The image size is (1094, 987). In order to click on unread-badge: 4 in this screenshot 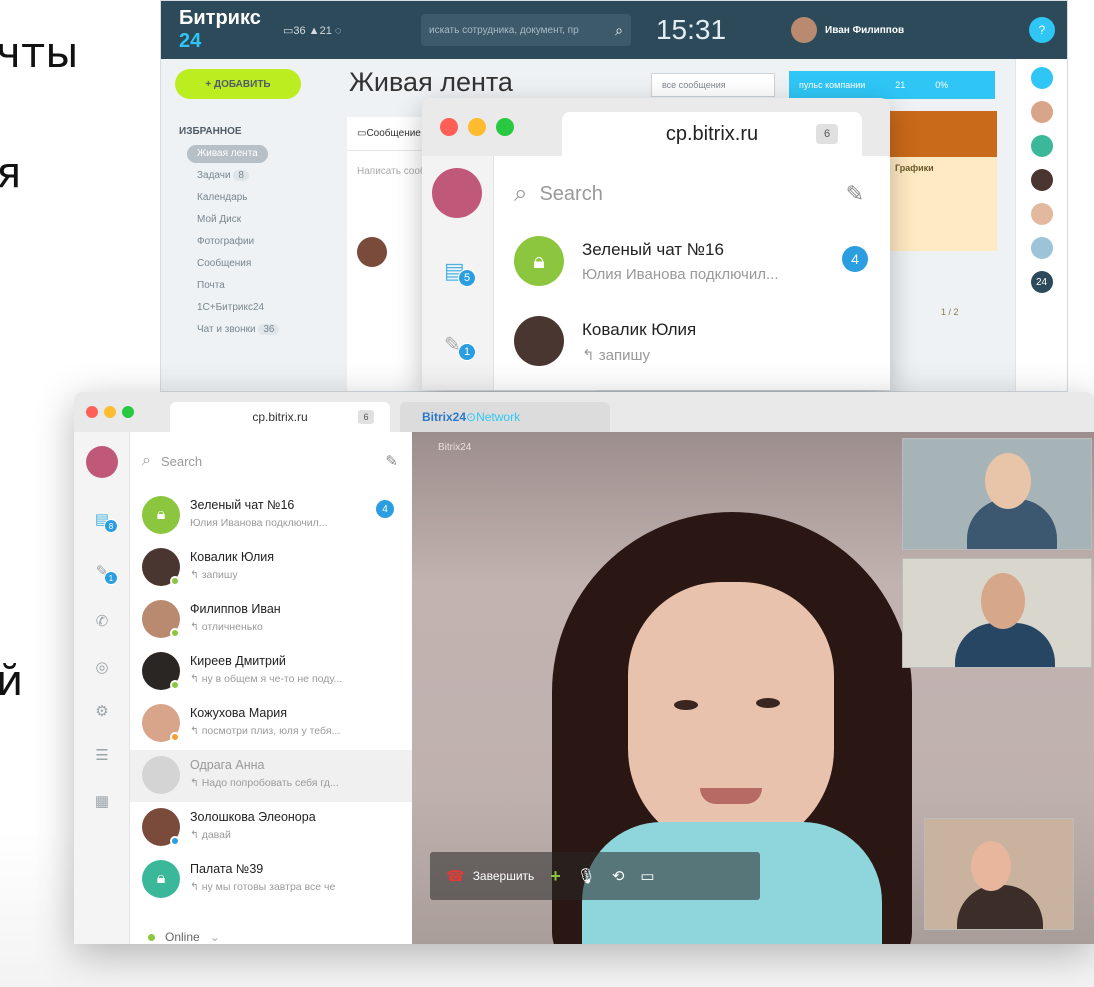, I will do `click(385, 509)`.